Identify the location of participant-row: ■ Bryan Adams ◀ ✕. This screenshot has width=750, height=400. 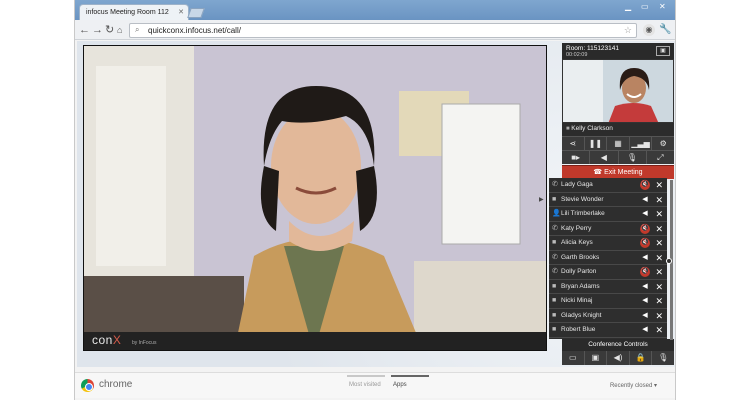
(608, 287).